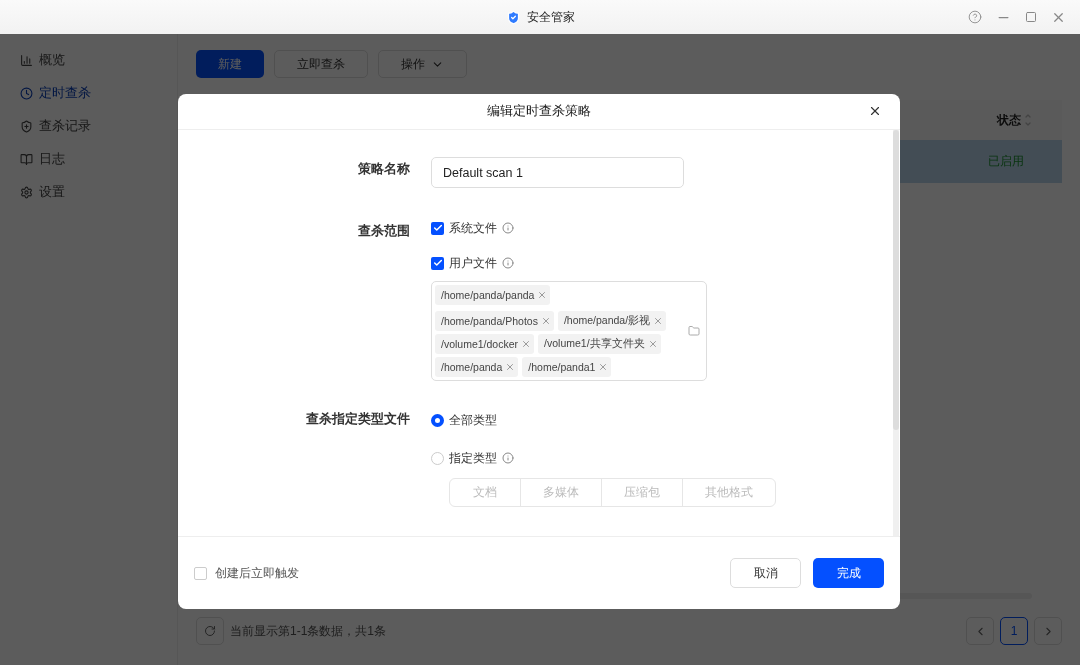  What do you see at coordinates (98, 159) in the screenshot?
I see `sidebar-item: 日志` at bounding box center [98, 159].